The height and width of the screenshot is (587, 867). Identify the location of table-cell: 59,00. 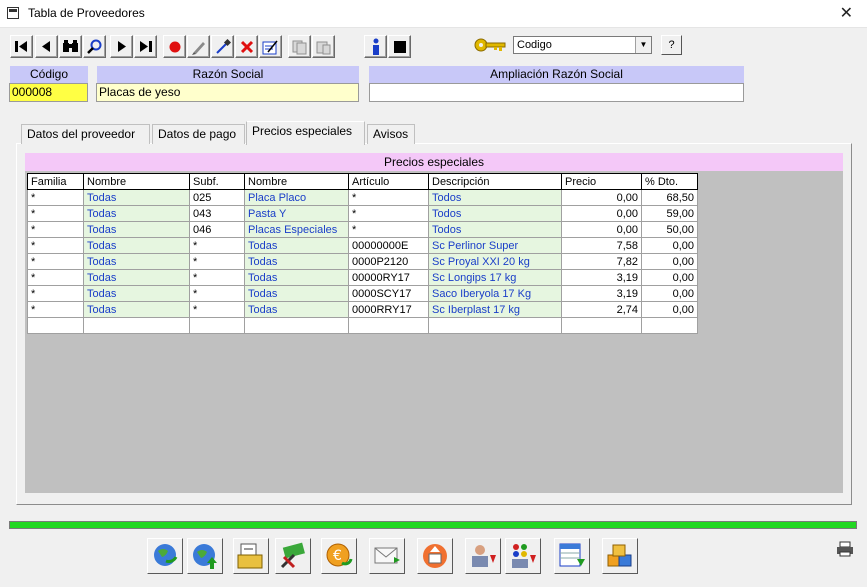
(669, 213).